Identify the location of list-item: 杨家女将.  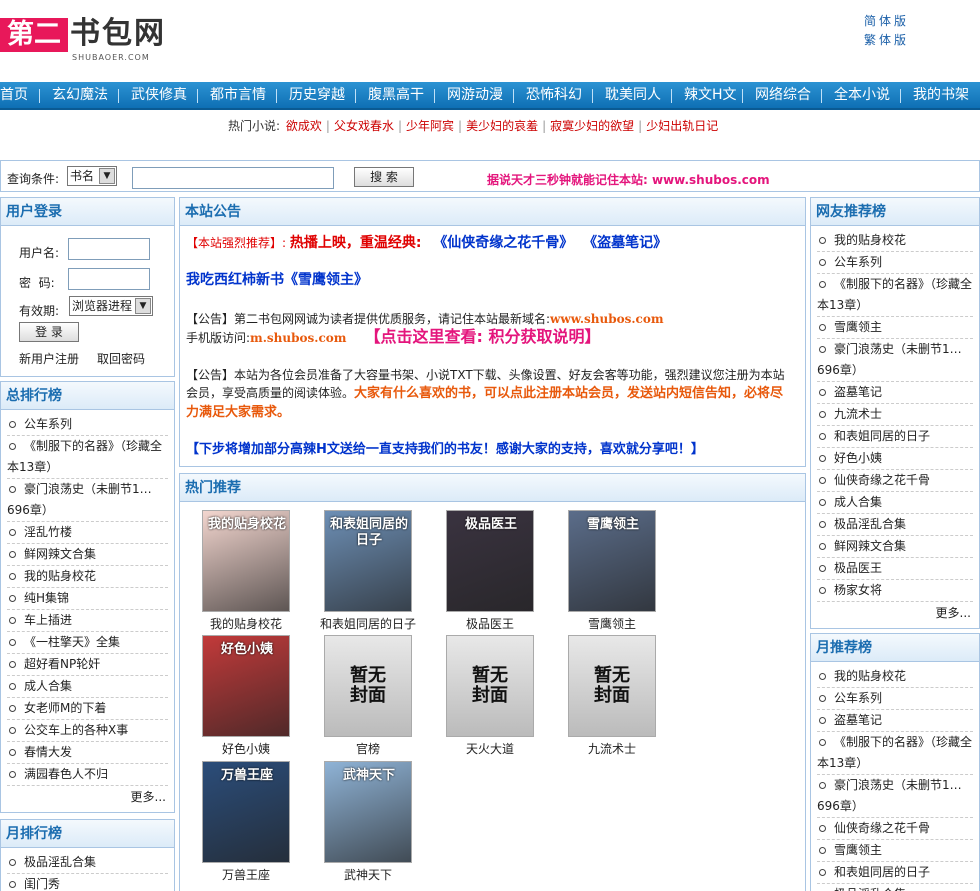
(895, 591).